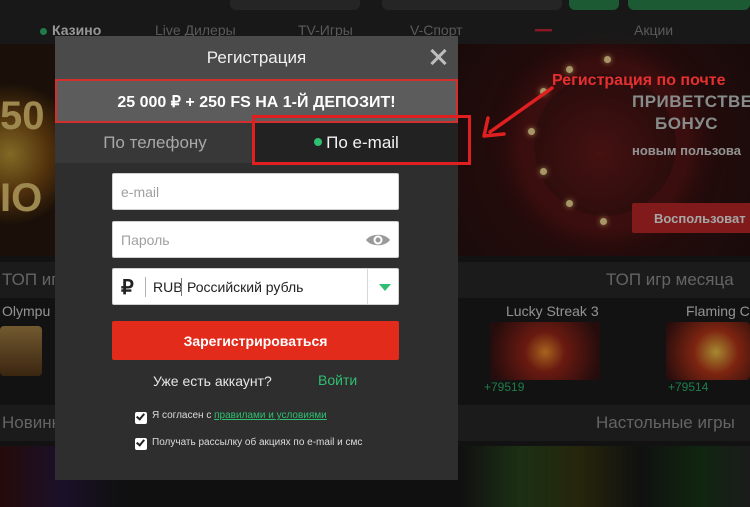  What do you see at coordinates (337, 380) in the screenshot?
I see `login-link: Войти` at bounding box center [337, 380].